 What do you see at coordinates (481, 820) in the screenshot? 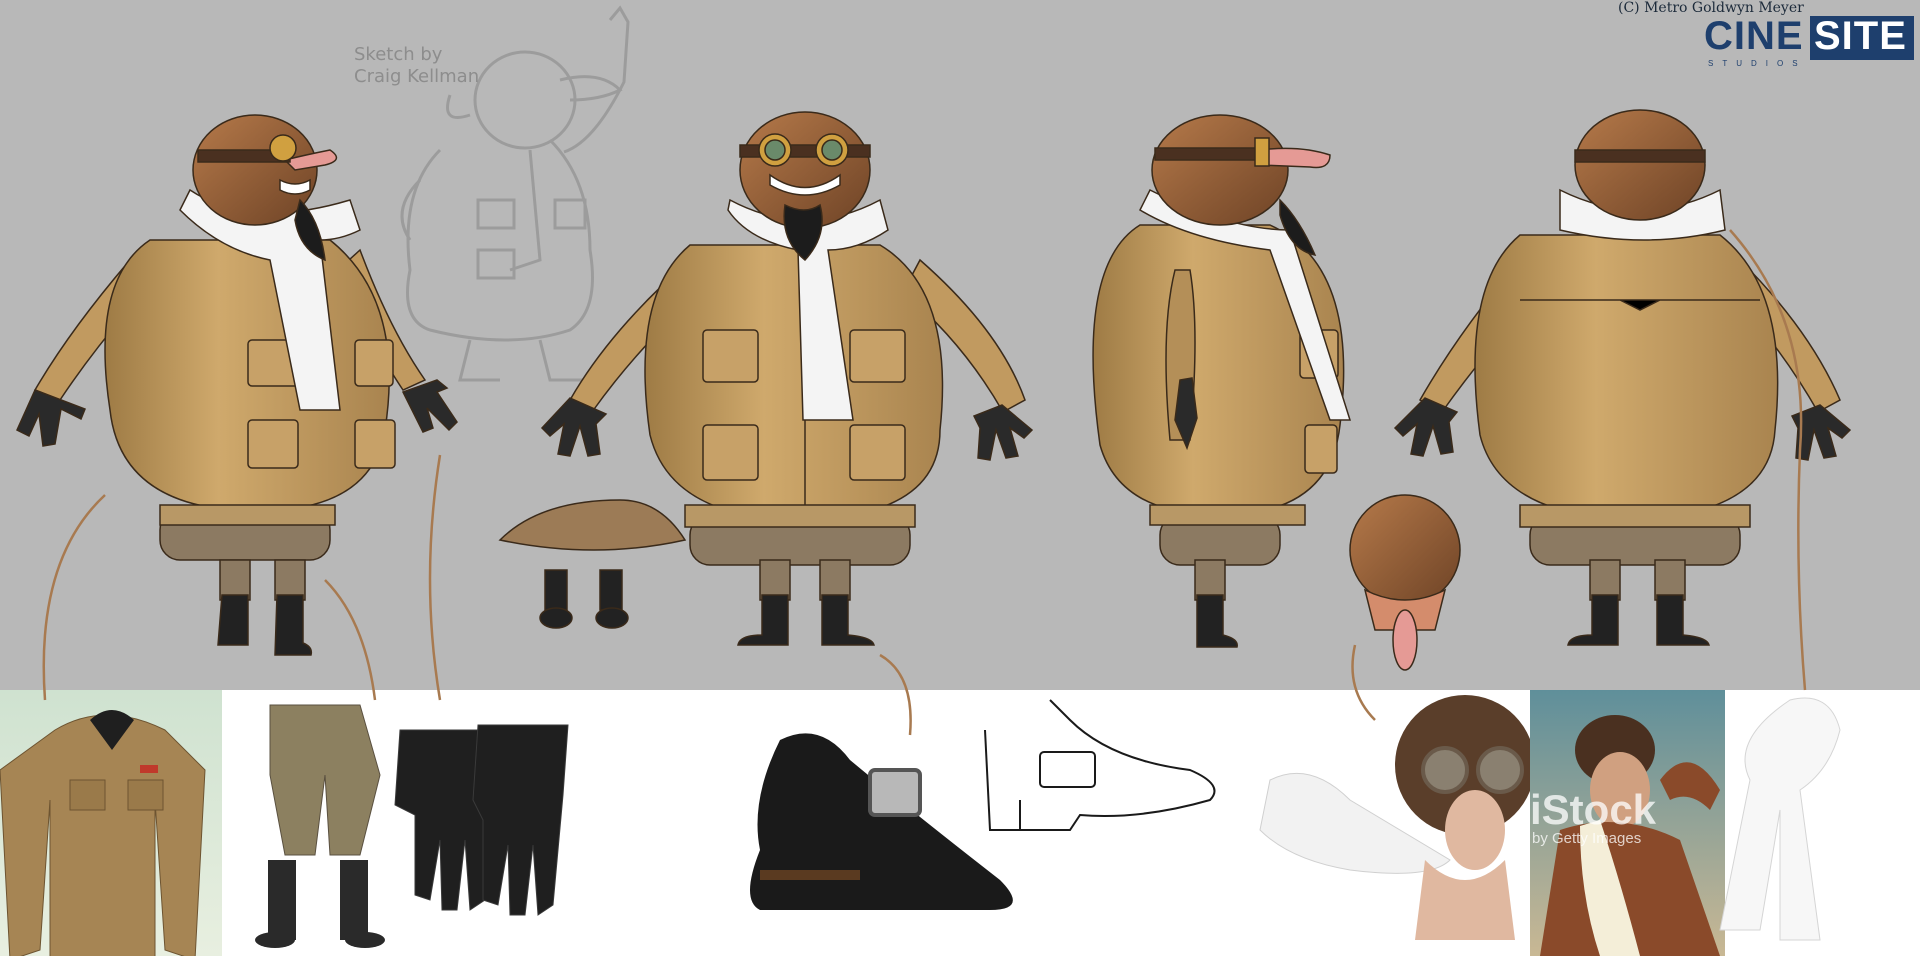
I see `reference-gloves-photo` at bounding box center [481, 820].